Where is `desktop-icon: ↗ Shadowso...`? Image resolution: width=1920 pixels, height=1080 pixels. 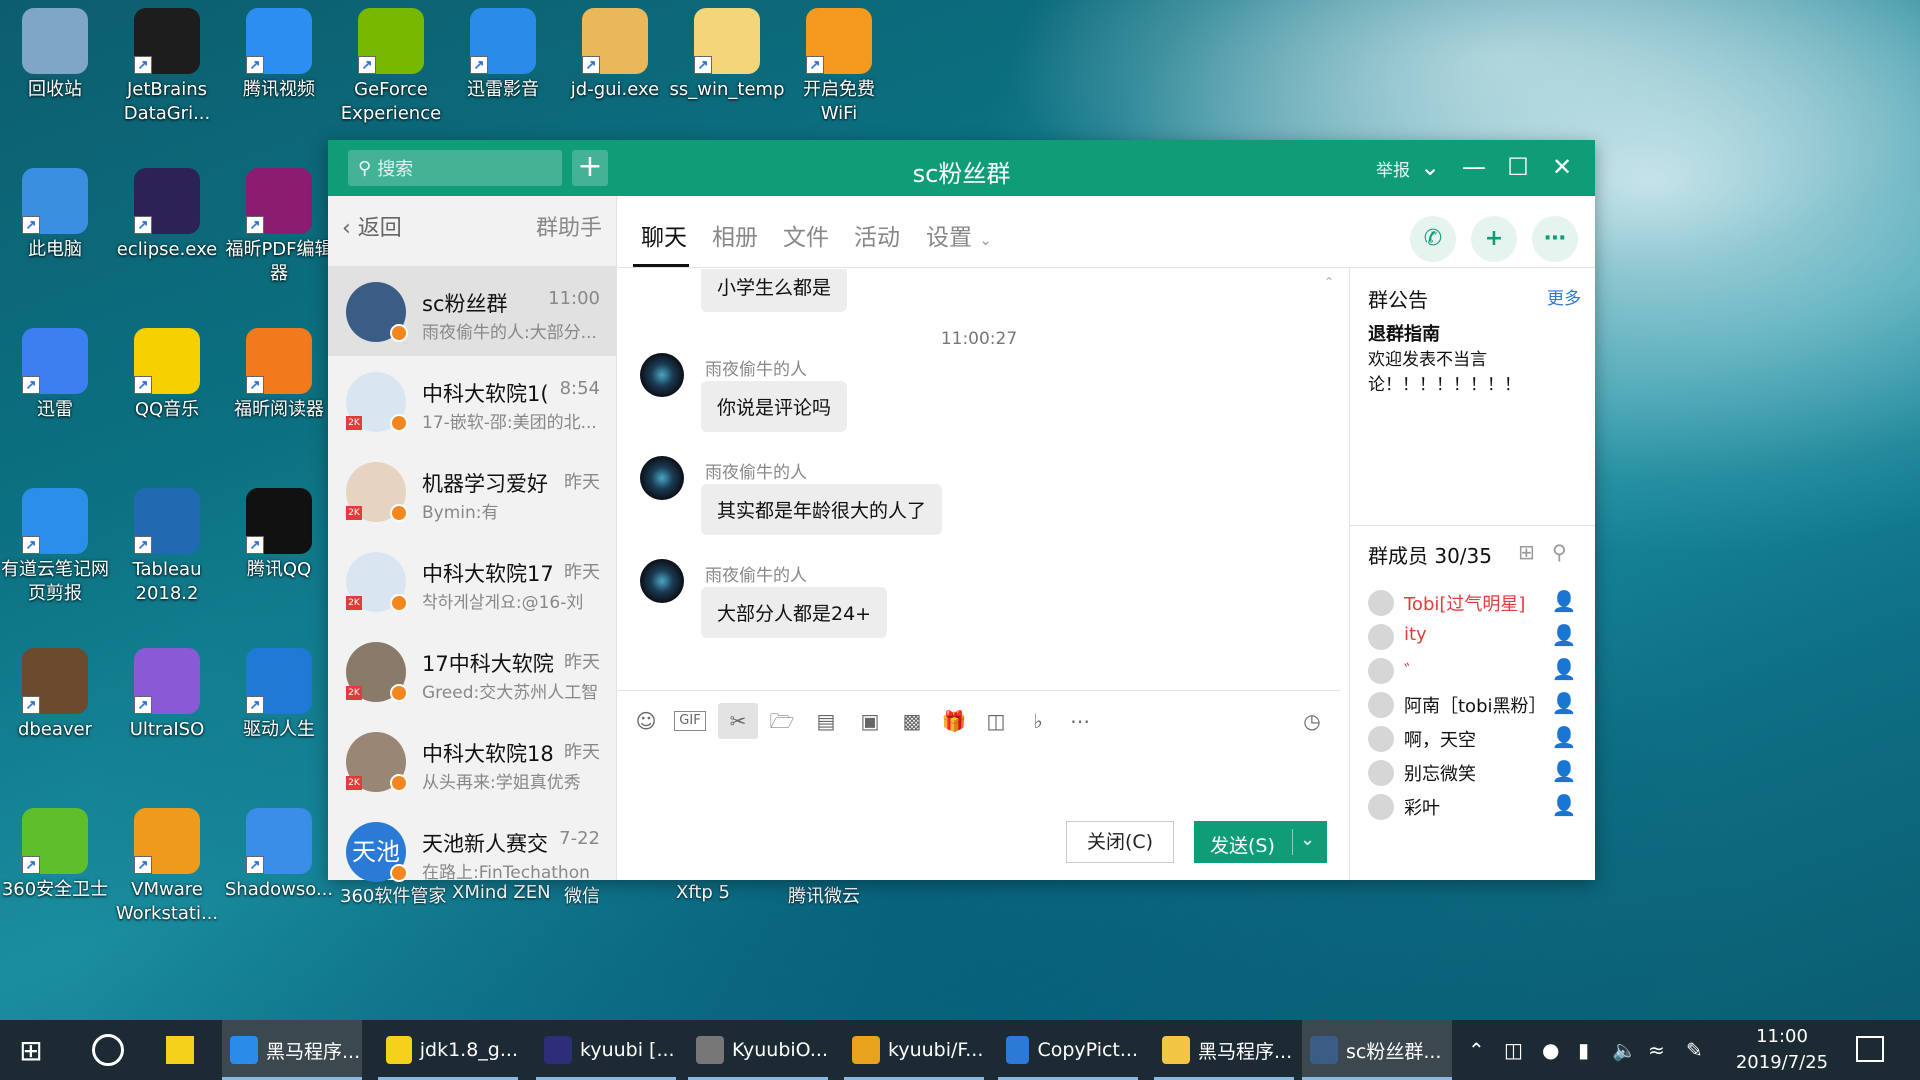 desktop-icon: ↗ Shadowso... is located at coordinates (279, 855).